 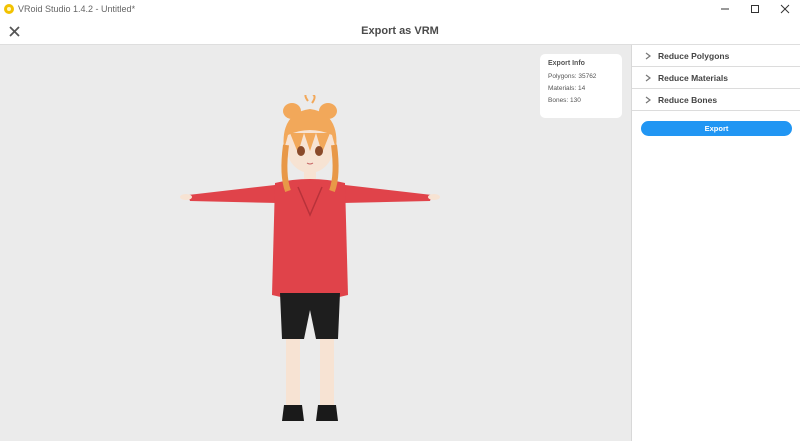 I want to click on page-title: Export as VRM, so click(x=400, y=31).